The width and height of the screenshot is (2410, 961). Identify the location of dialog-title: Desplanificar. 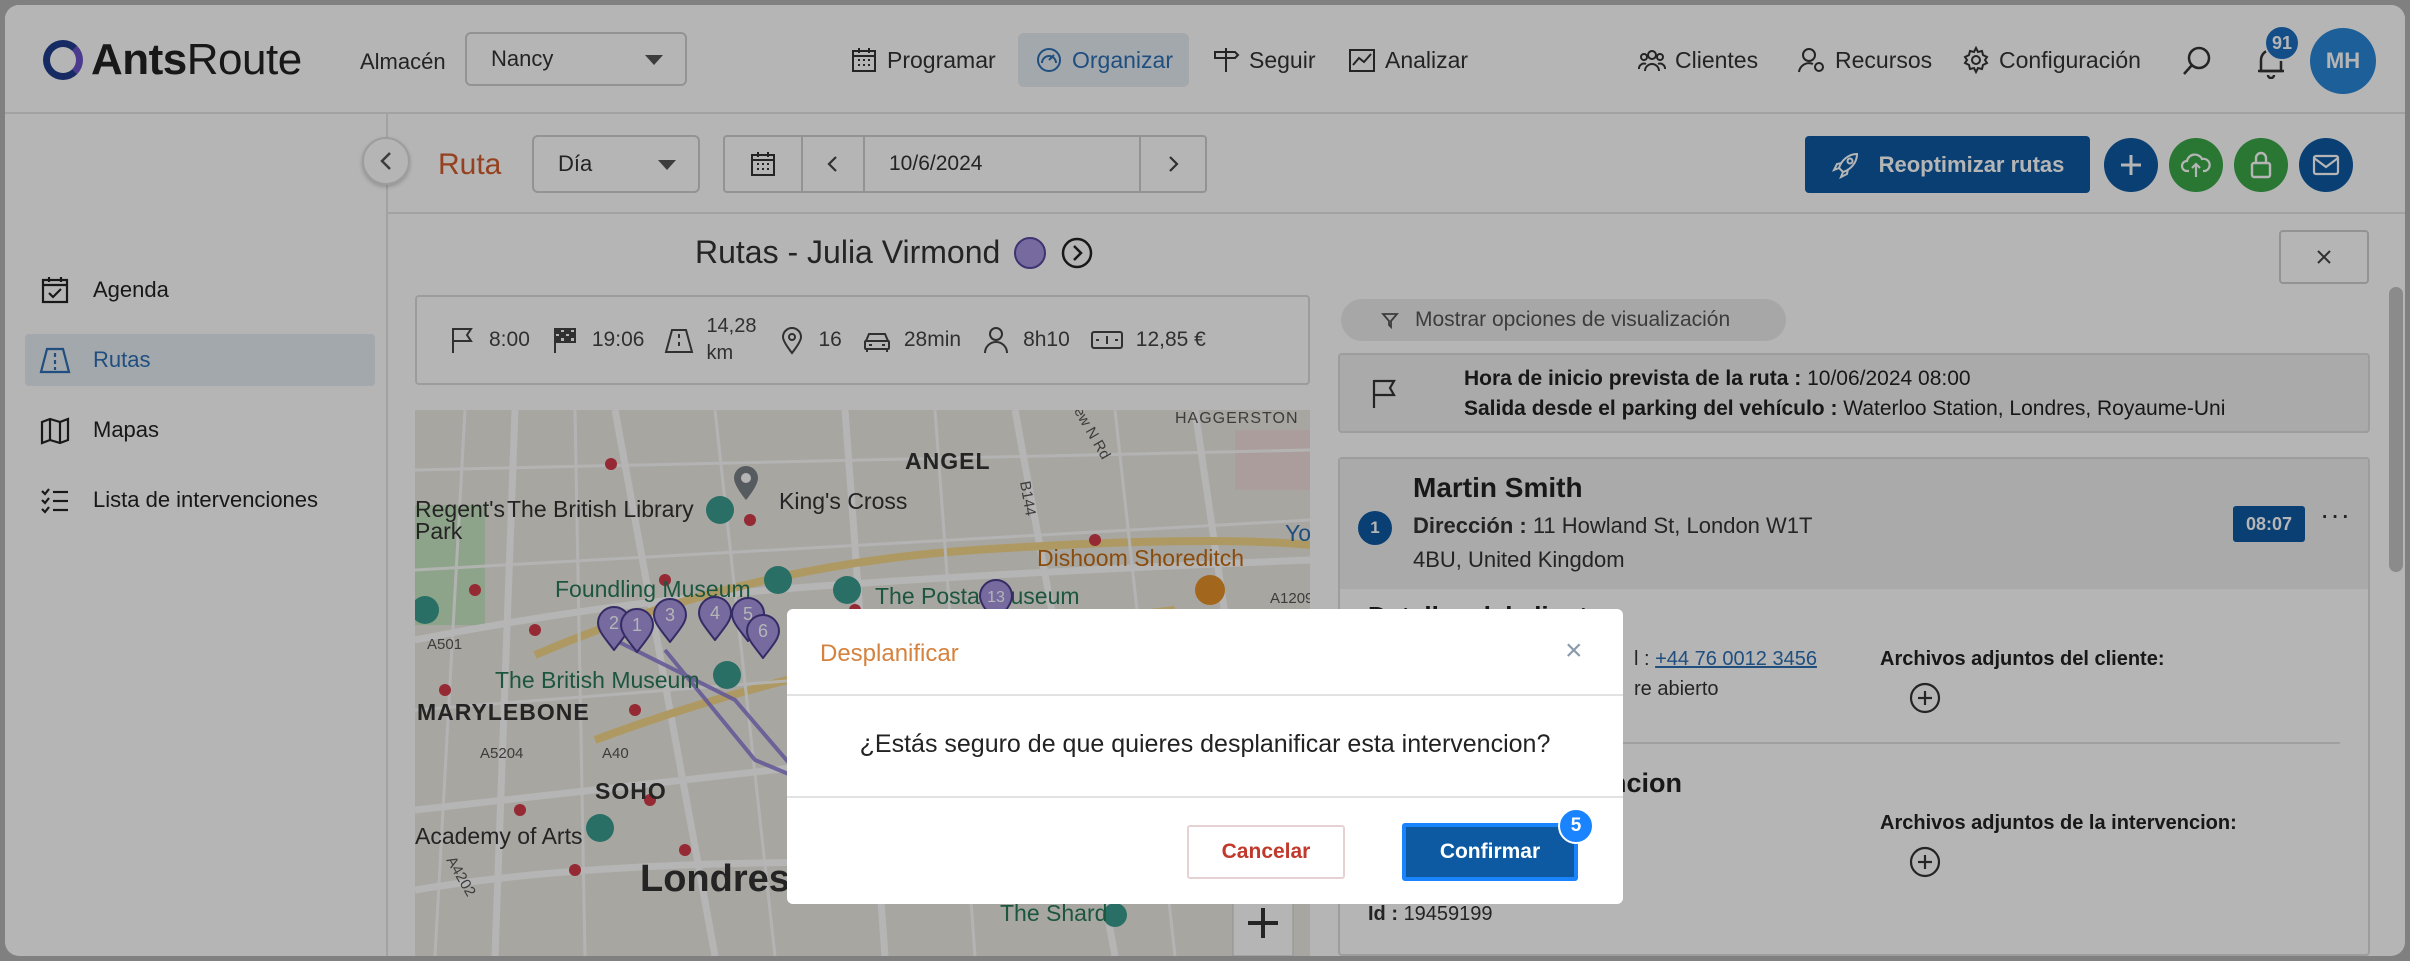
(889, 653).